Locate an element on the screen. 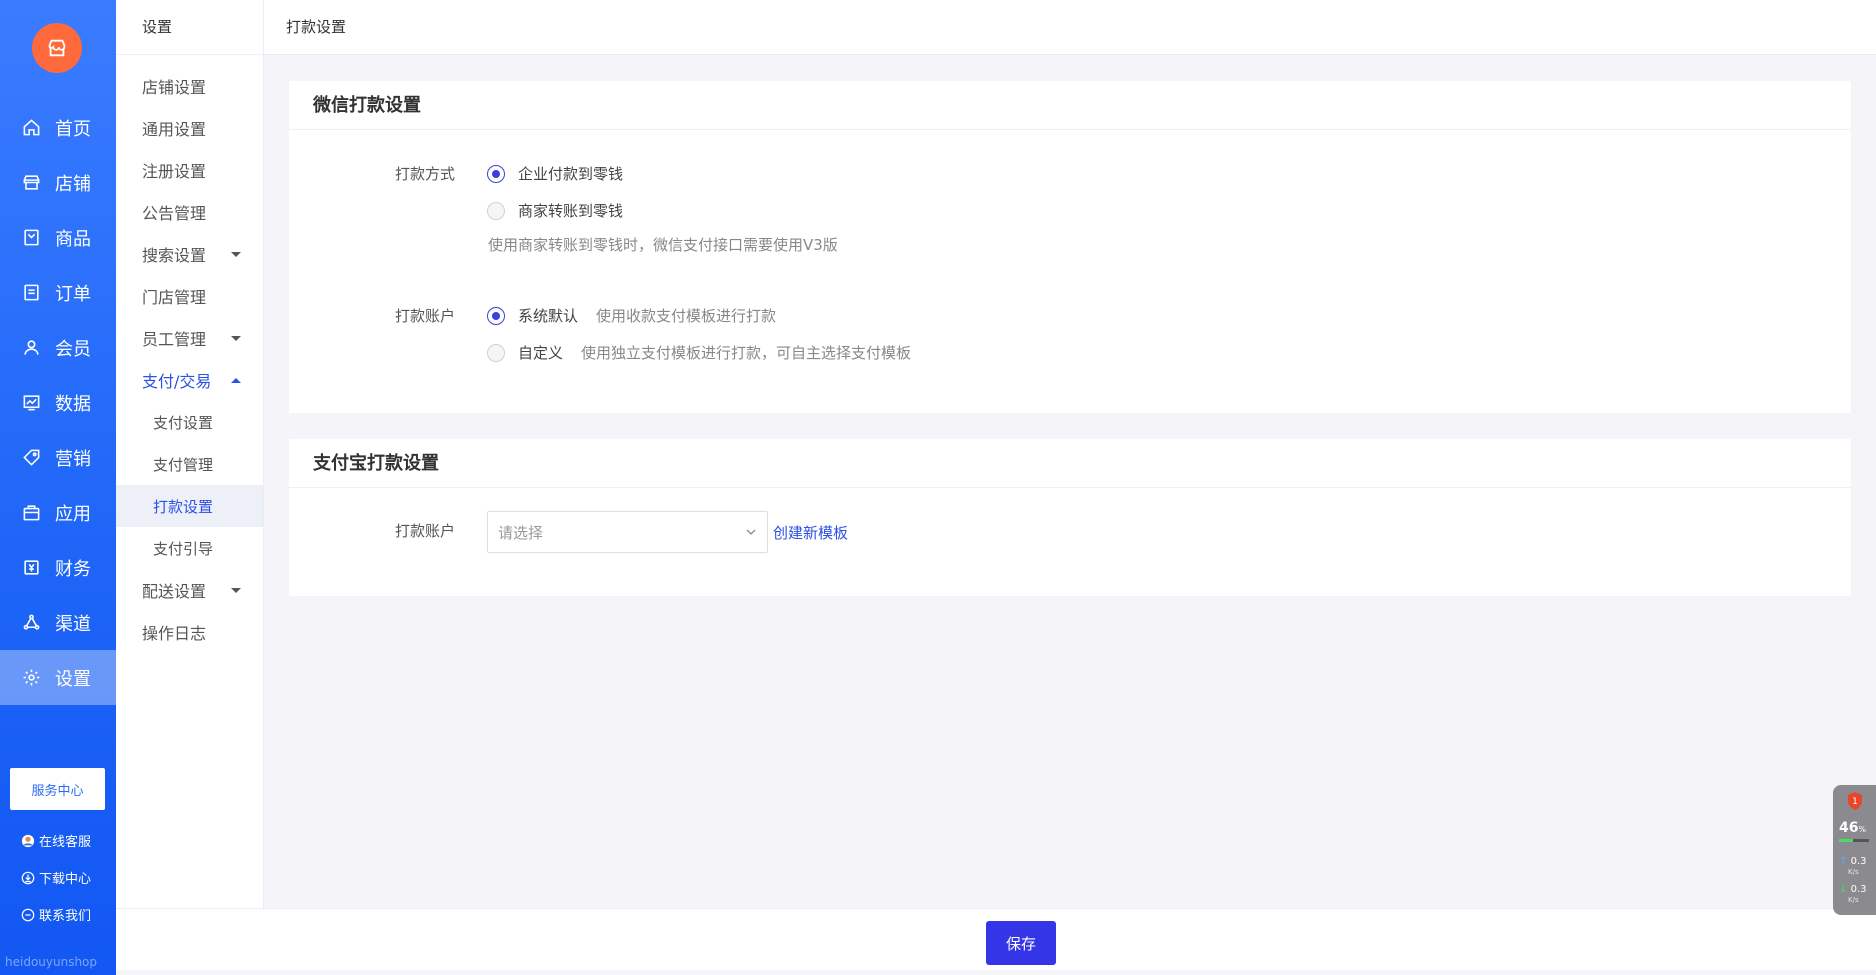 This screenshot has width=1876, height=975. option-label: 商家转账到零钱 is located at coordinates (571, 211).